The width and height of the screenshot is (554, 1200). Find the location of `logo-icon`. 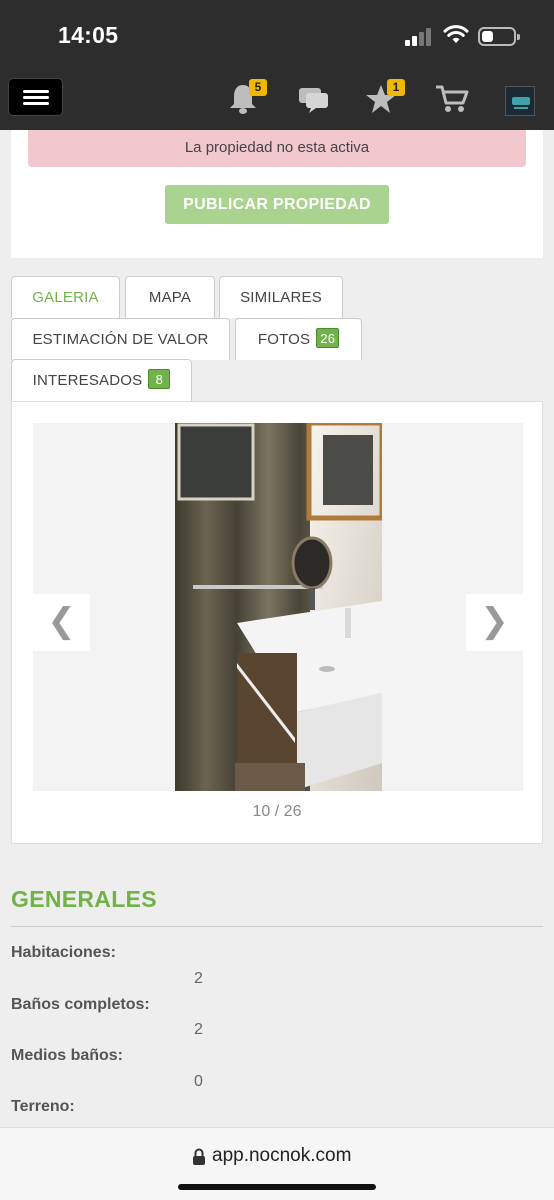

logo-icon is located at coordinates (521, 103).